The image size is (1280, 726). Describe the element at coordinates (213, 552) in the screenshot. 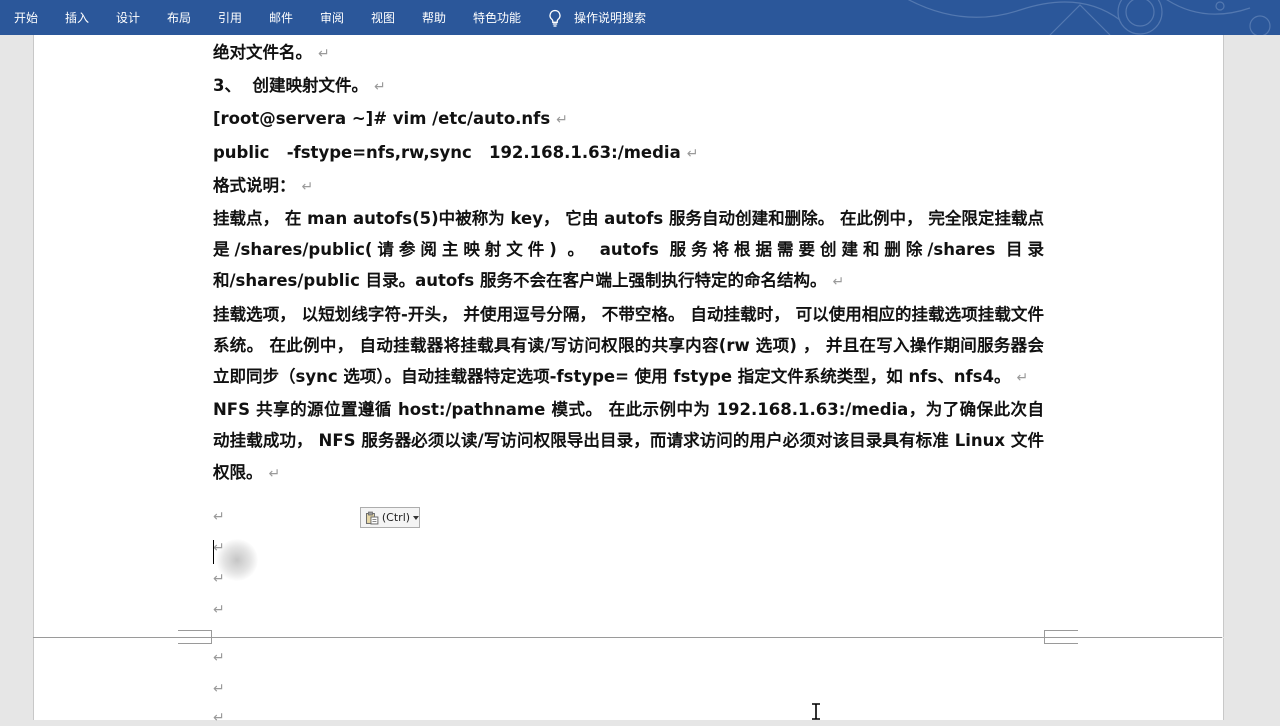

I see `text-cursor` at that location.